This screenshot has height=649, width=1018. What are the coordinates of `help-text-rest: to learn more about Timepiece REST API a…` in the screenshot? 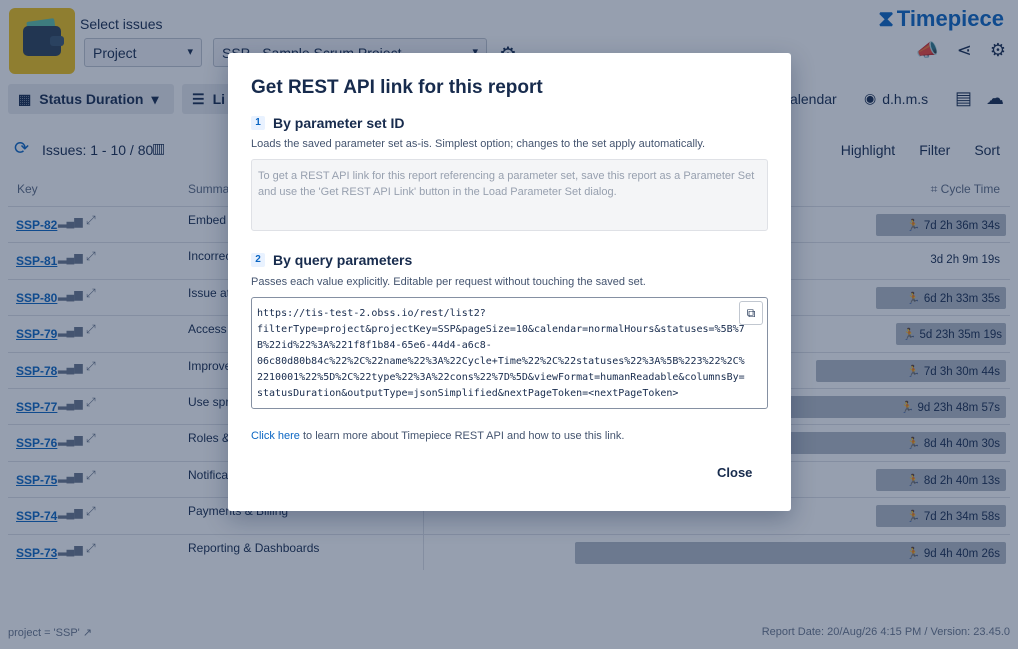 It's located at (462, 436).